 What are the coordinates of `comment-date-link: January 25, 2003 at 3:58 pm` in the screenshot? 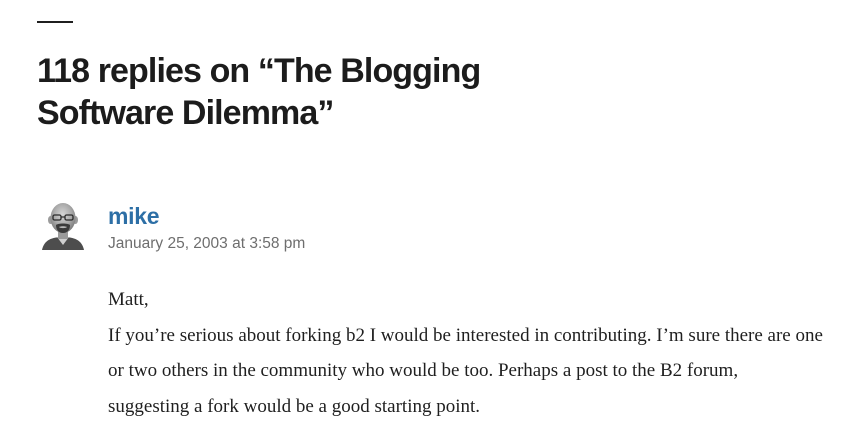 It's located at (206, 244).